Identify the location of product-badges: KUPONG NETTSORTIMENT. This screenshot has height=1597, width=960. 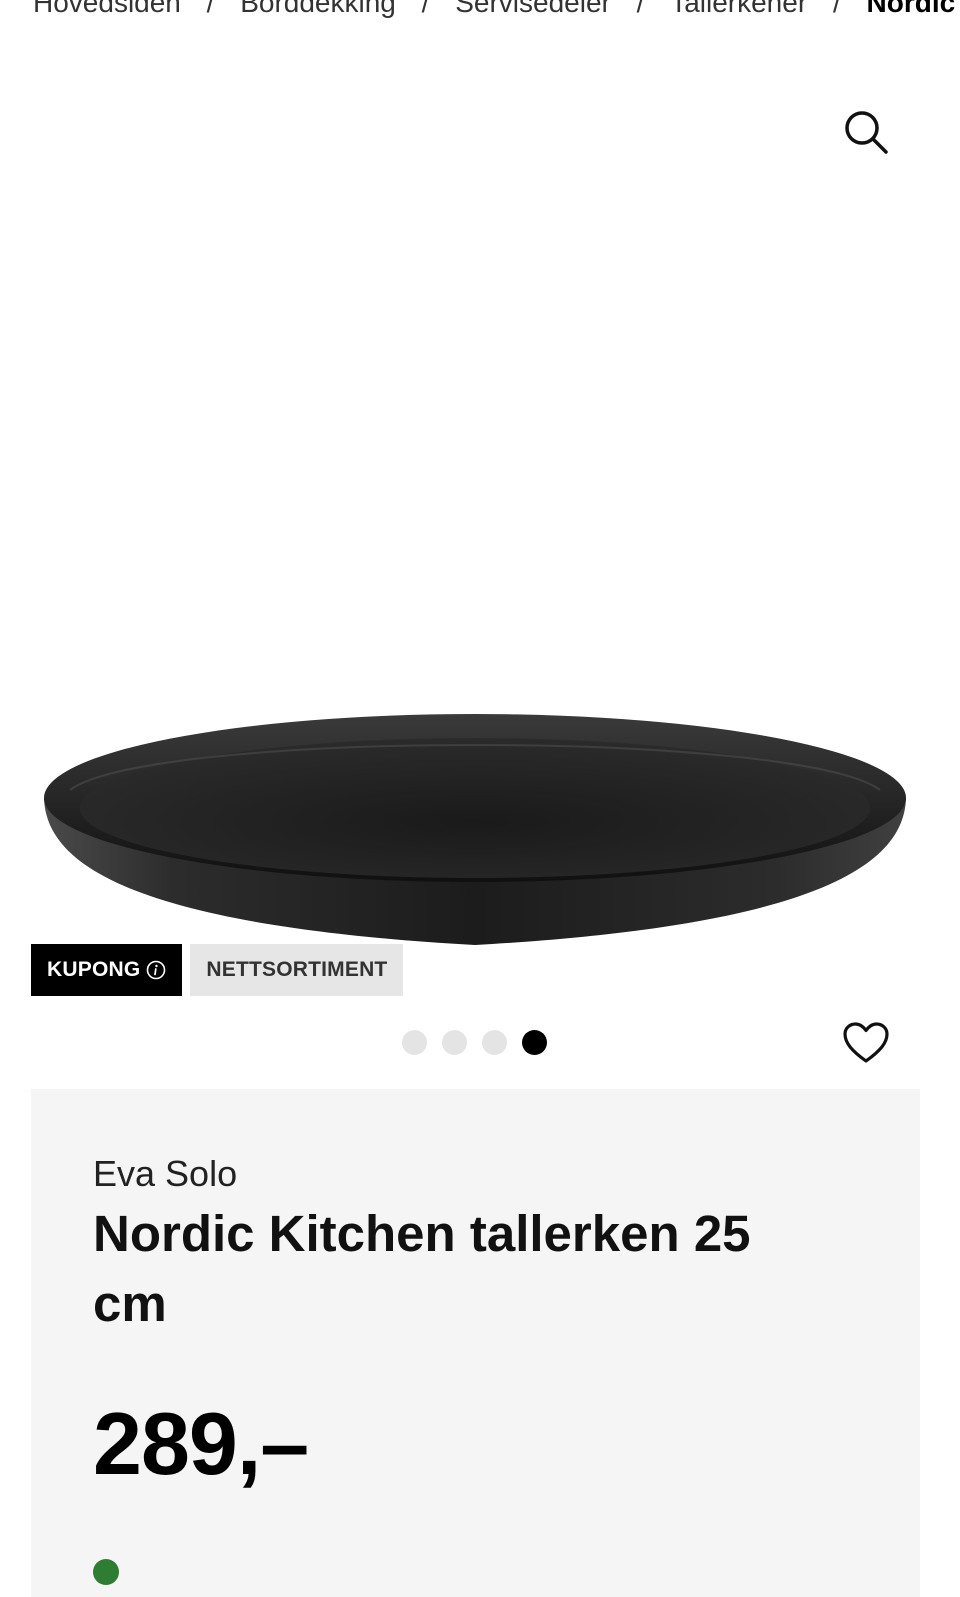
(217, 970).